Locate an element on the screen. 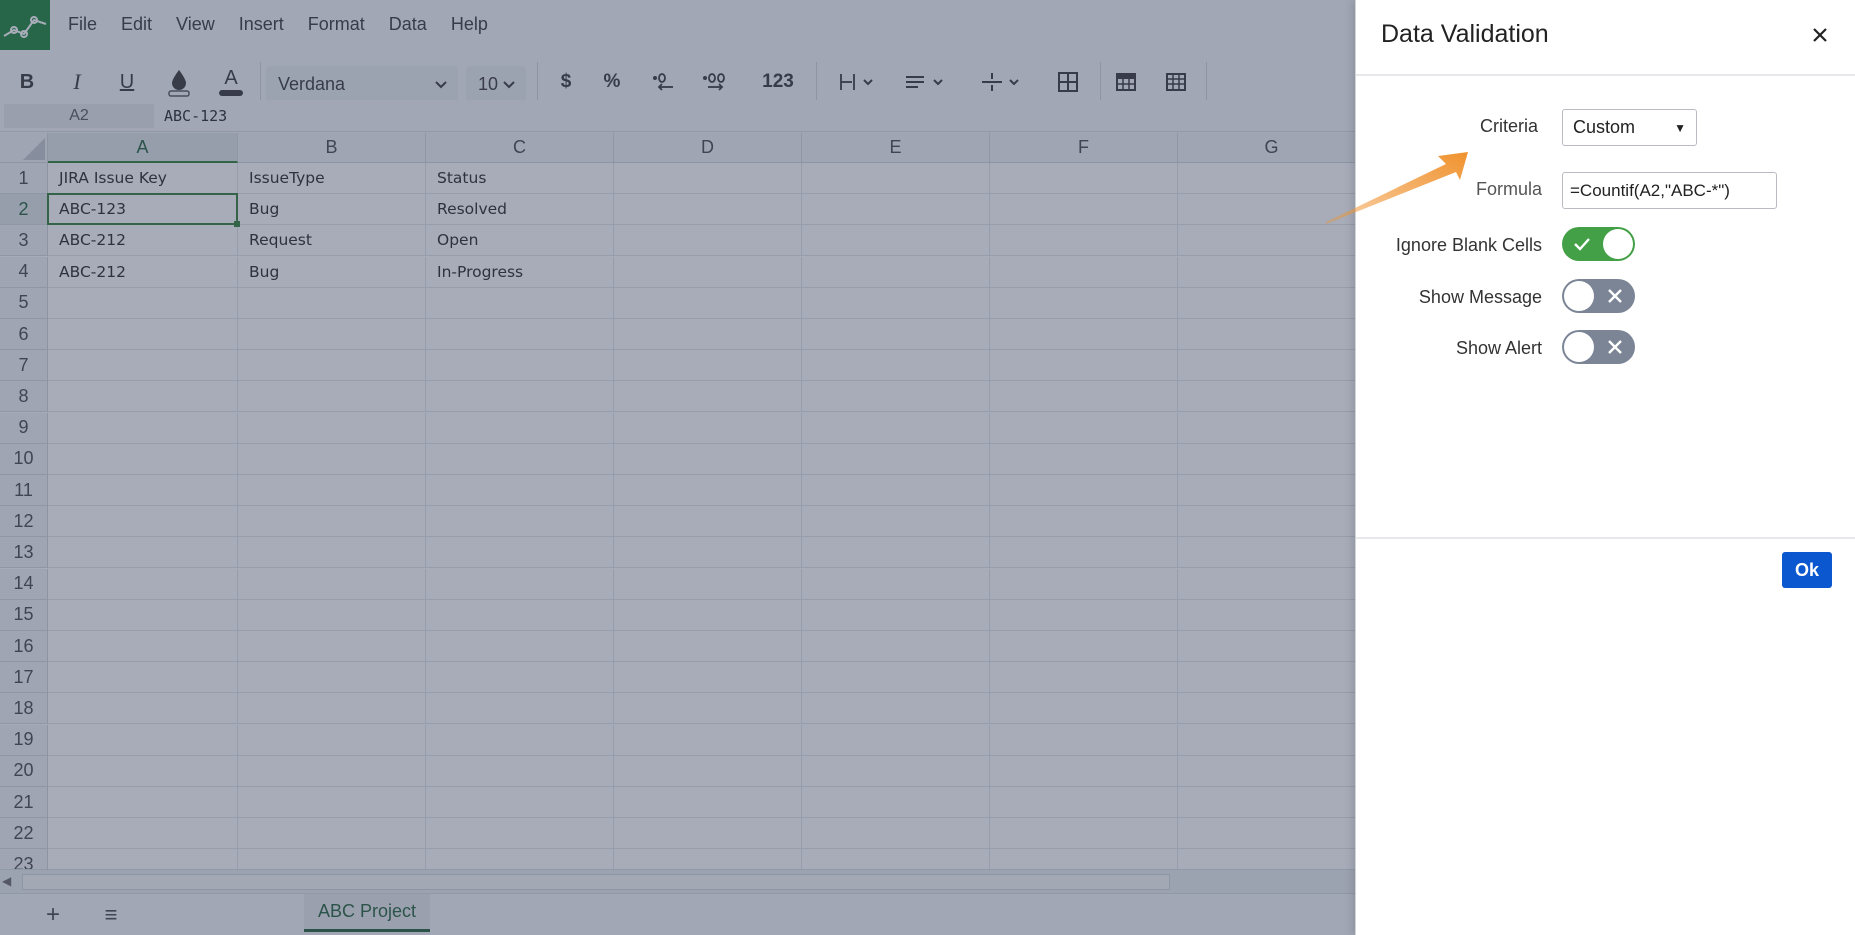  show-alert-label: Show Alert is located at coordinates (1498, 348).